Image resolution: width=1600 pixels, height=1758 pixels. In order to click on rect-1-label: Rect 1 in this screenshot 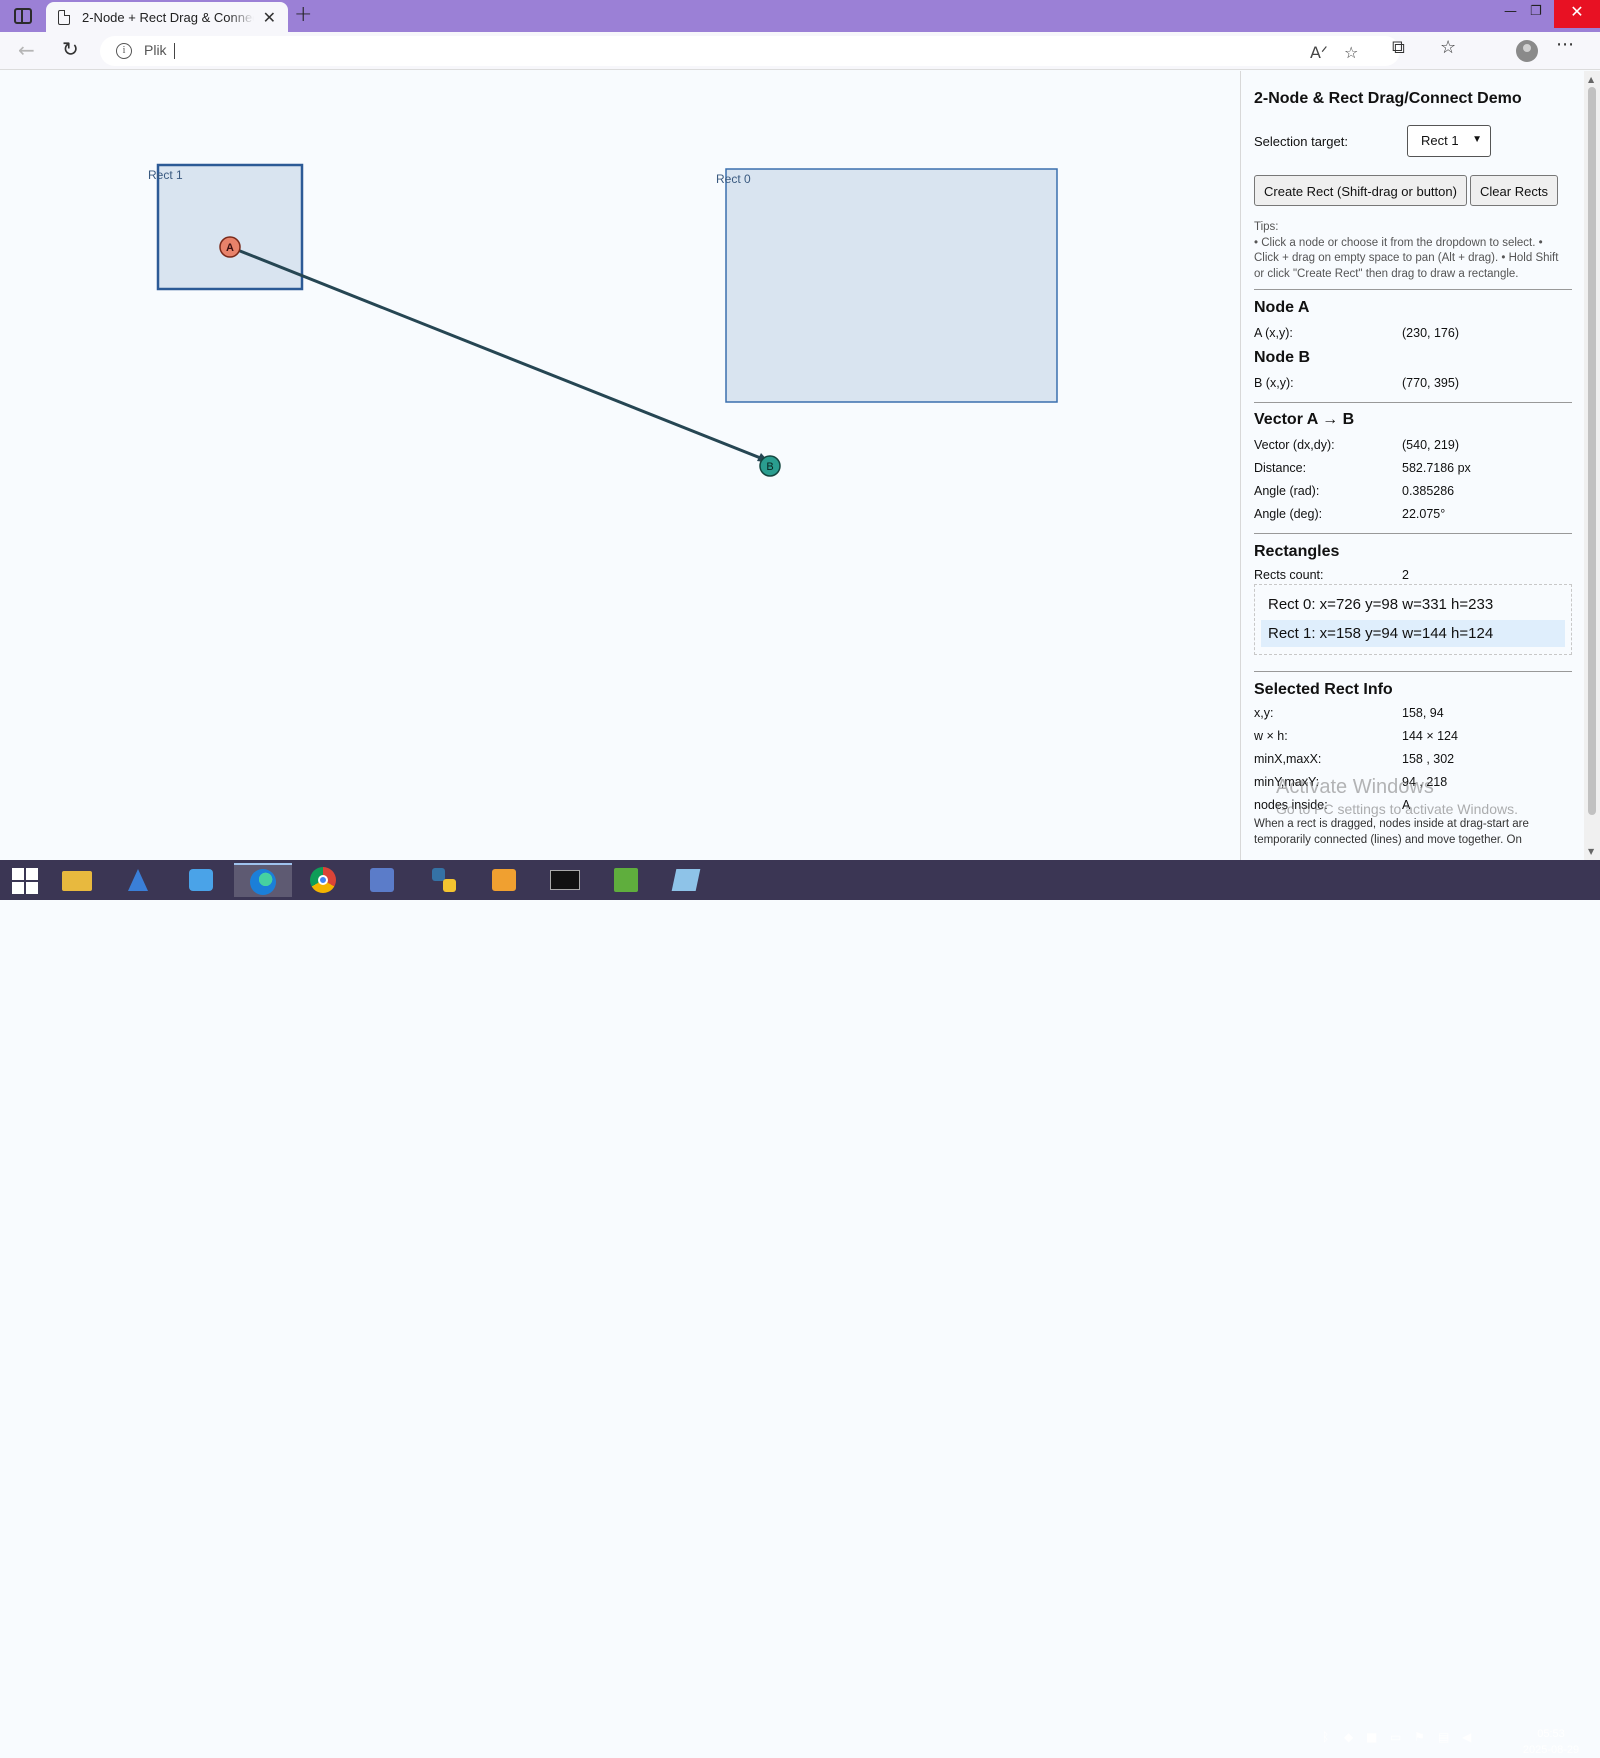, I will do `click(165, 175)`.